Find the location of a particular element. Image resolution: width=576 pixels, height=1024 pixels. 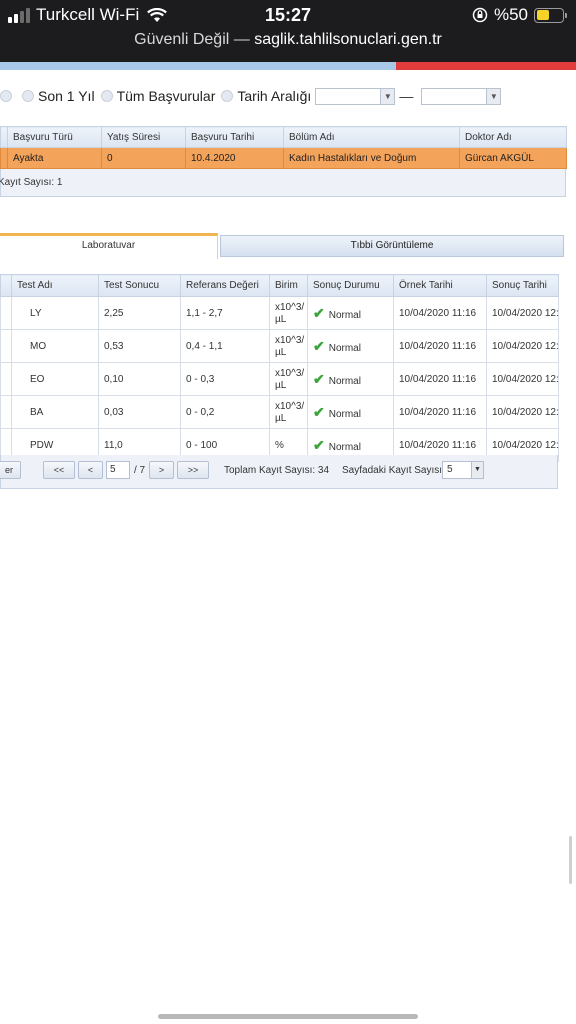

end-date-select: ▼ is located at coordinates (461, 96).